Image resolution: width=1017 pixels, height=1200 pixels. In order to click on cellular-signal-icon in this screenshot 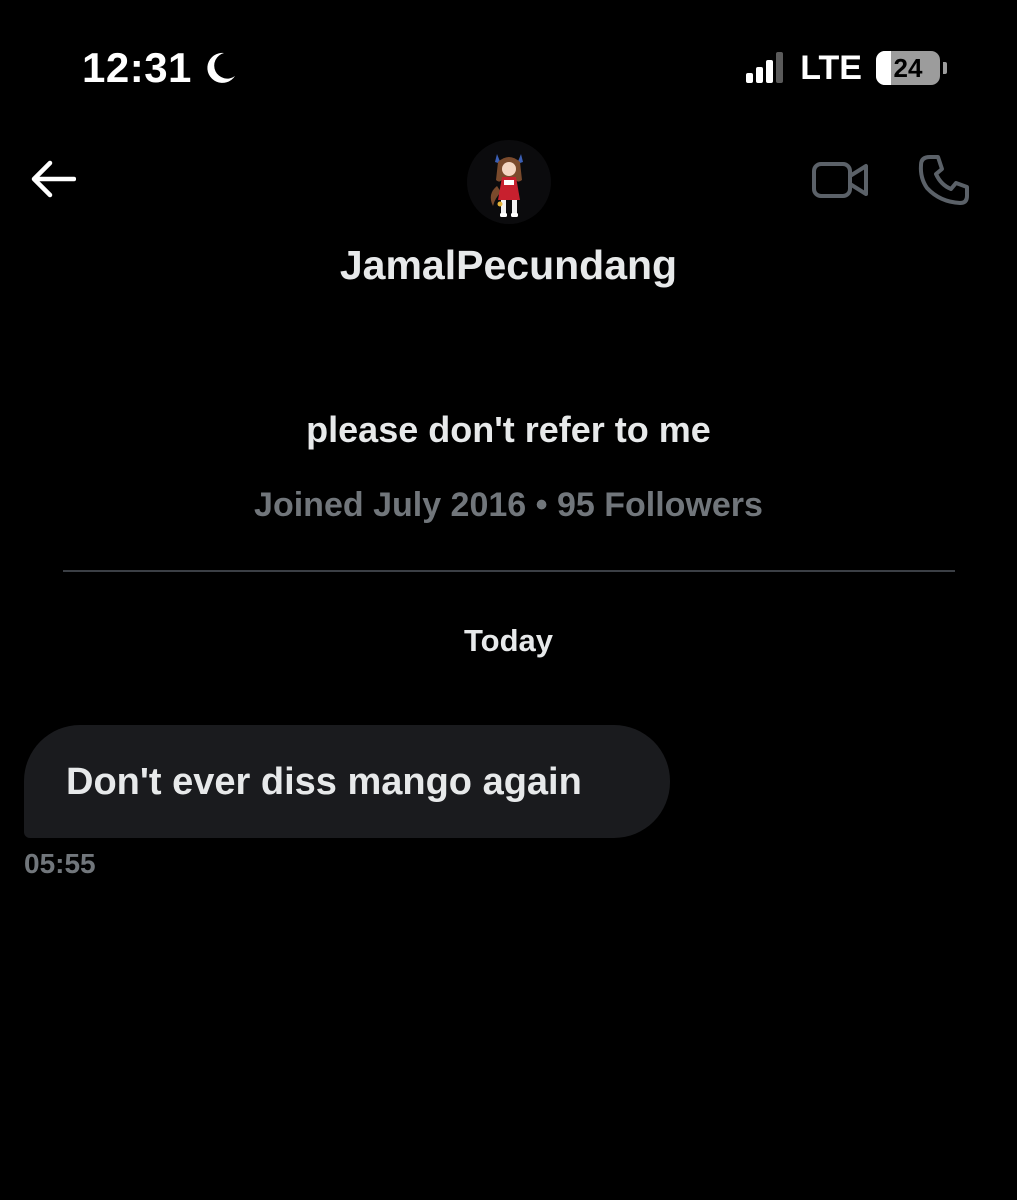, I will do `click(765, 67)`.